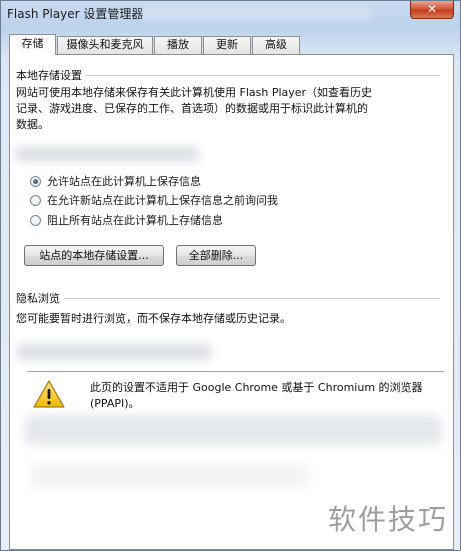  What do you see at coordinates (115, 403) in the screenshot?
I see `warning-line: (PPAPI)。` at bounding box center [115, 403].